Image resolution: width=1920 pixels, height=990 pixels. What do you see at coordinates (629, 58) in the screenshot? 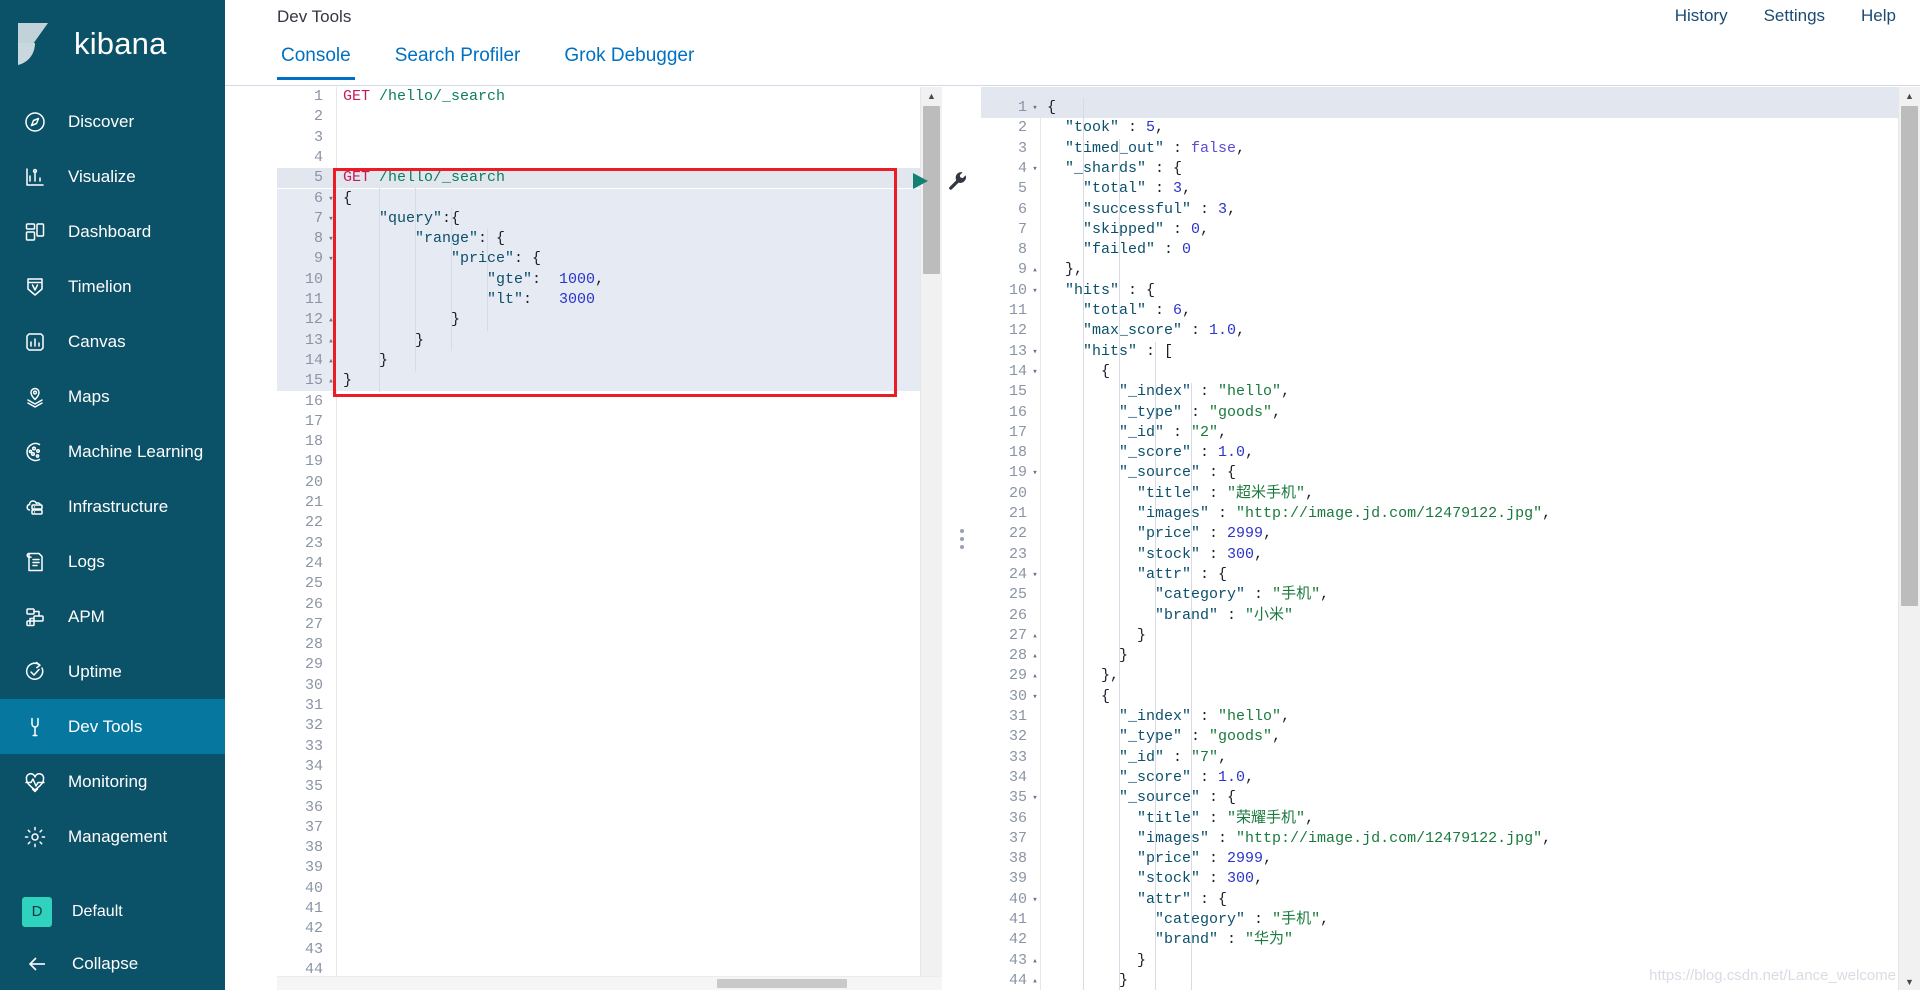
I see `tab-grok-debugger: Grok Debugger` at bounding box center [629, 58].